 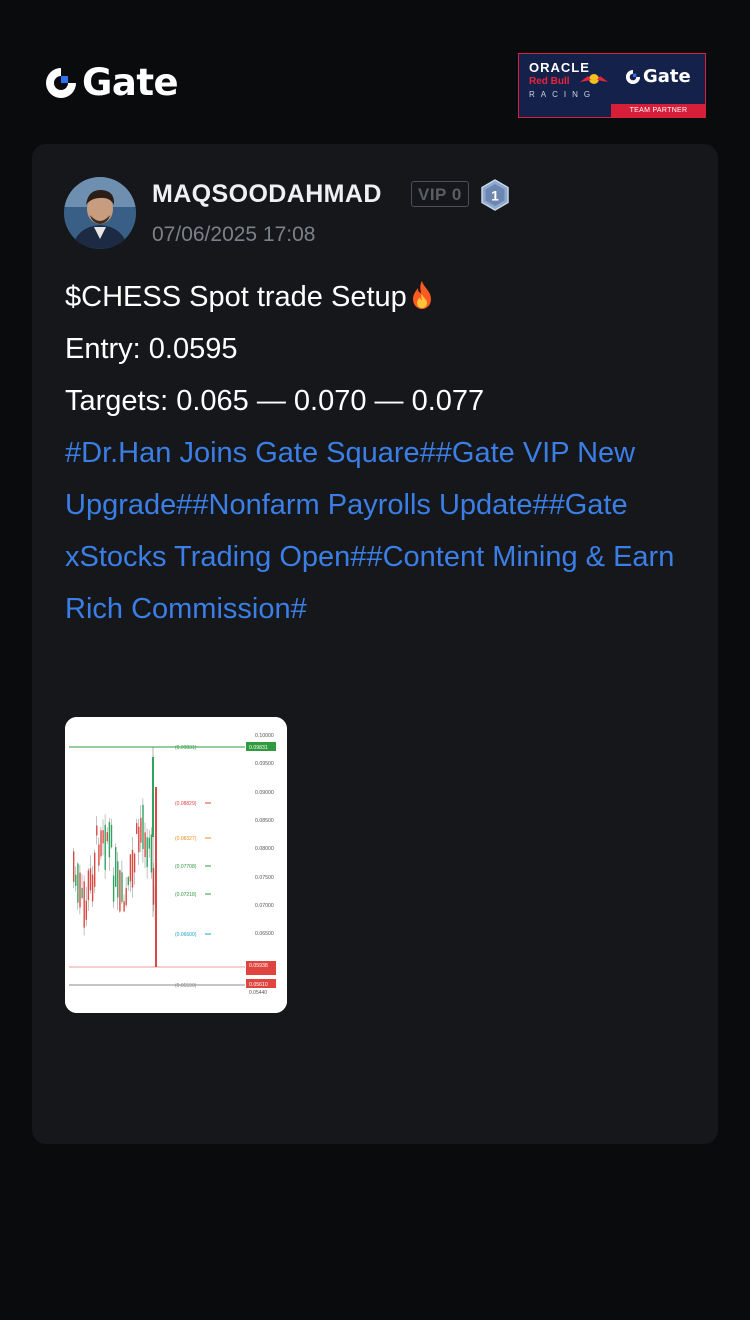 What do you see at coordinates (421, 295) in the screenshot?
I see `fire-icon` at bounding box center [421, 295].